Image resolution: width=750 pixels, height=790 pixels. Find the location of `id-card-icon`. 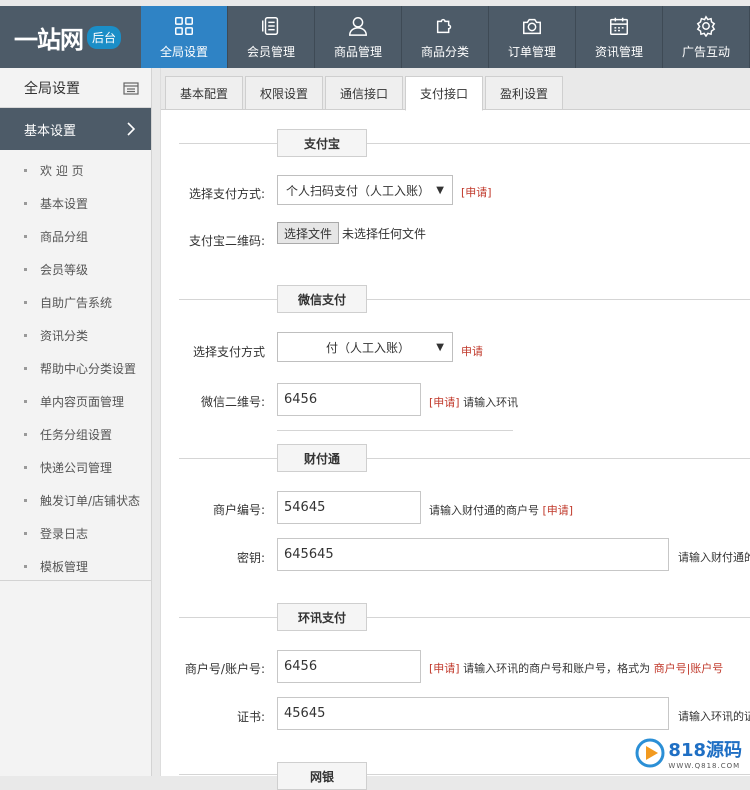

id-card-icon is located at coordinates (271, 26).